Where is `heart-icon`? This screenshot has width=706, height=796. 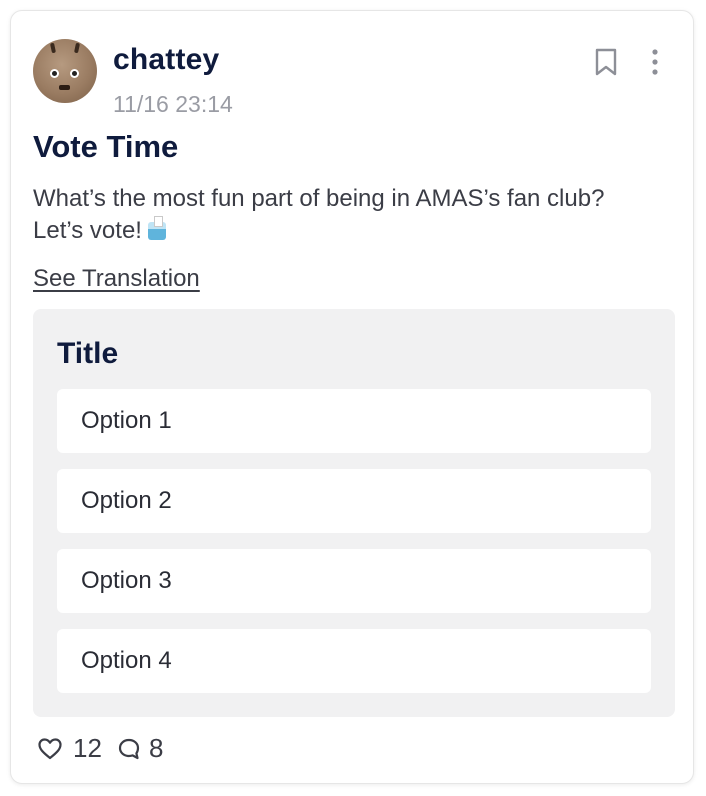
heart-icon is located at coordinates (50, 749).